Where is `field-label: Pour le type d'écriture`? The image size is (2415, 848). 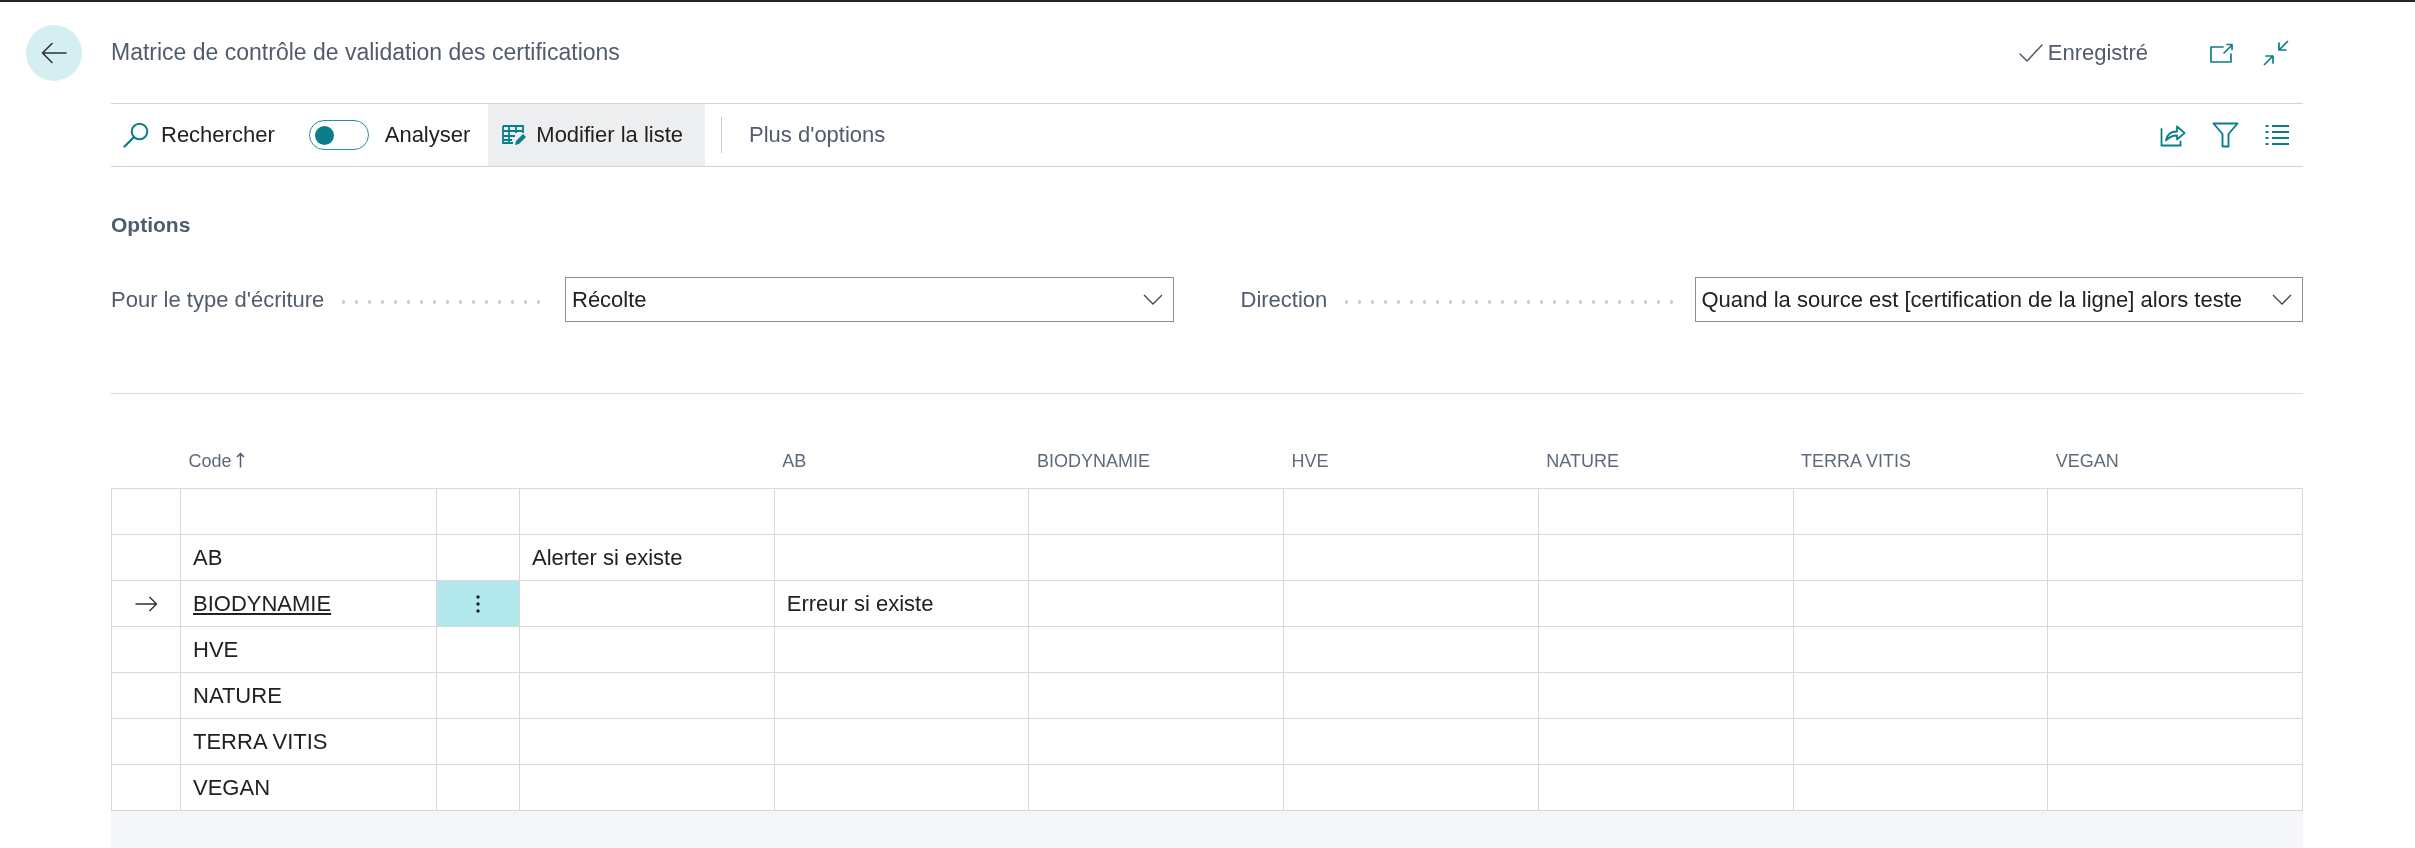 field-label: Pour le type d'écriture is located at coordinates (218, 299).